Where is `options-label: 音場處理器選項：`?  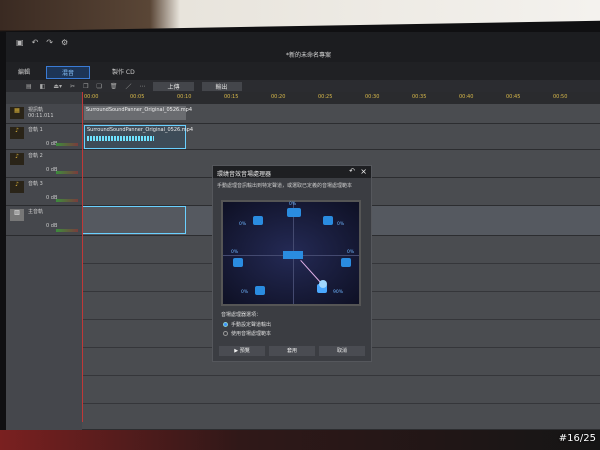
options-label: 音場處理器選項： is located at coordinates (241, 315).